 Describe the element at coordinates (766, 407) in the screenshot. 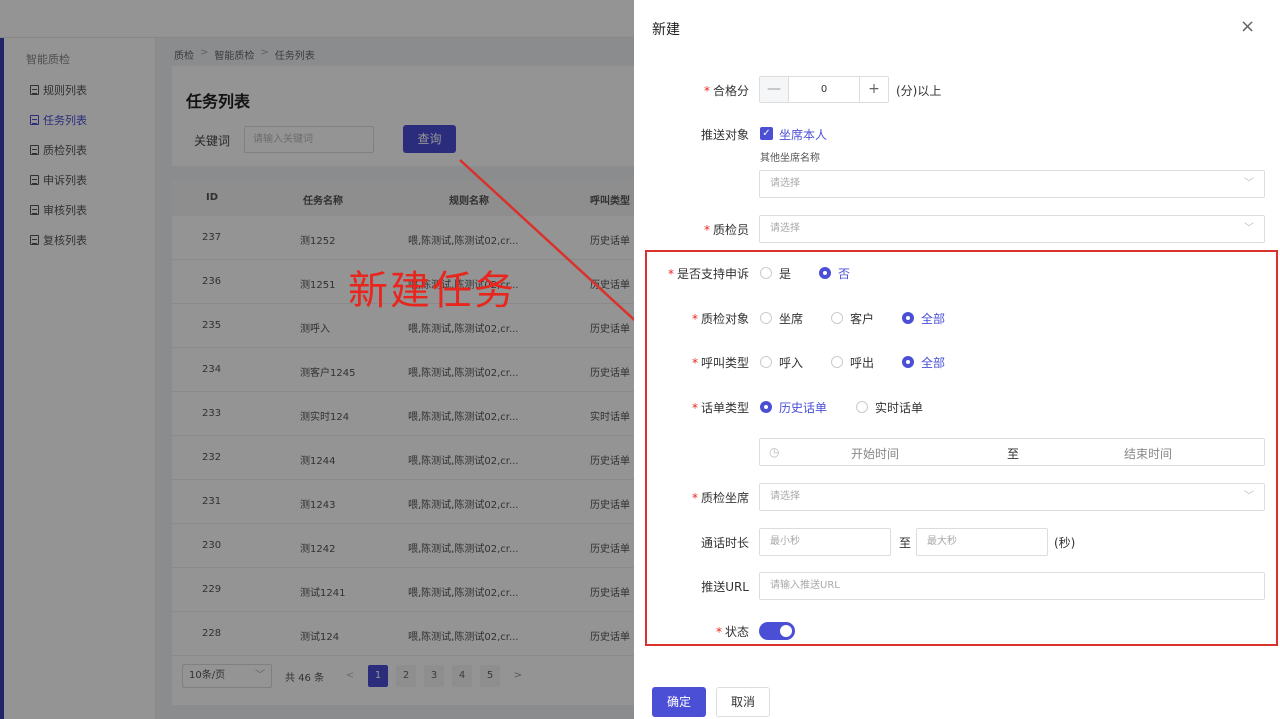

I see `radio-bill-history` at that location.